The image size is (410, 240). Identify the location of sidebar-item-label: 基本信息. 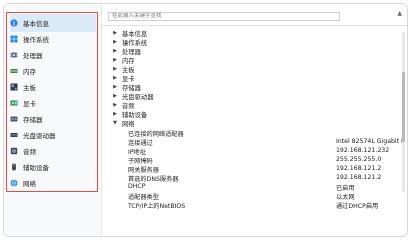
(36, 24).